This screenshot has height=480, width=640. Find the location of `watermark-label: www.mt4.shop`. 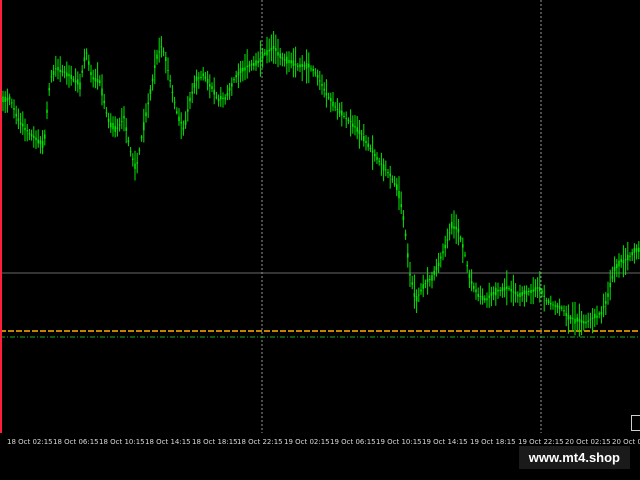

watermark-label: www.mt4.shop is located at coordinates (574, 457).